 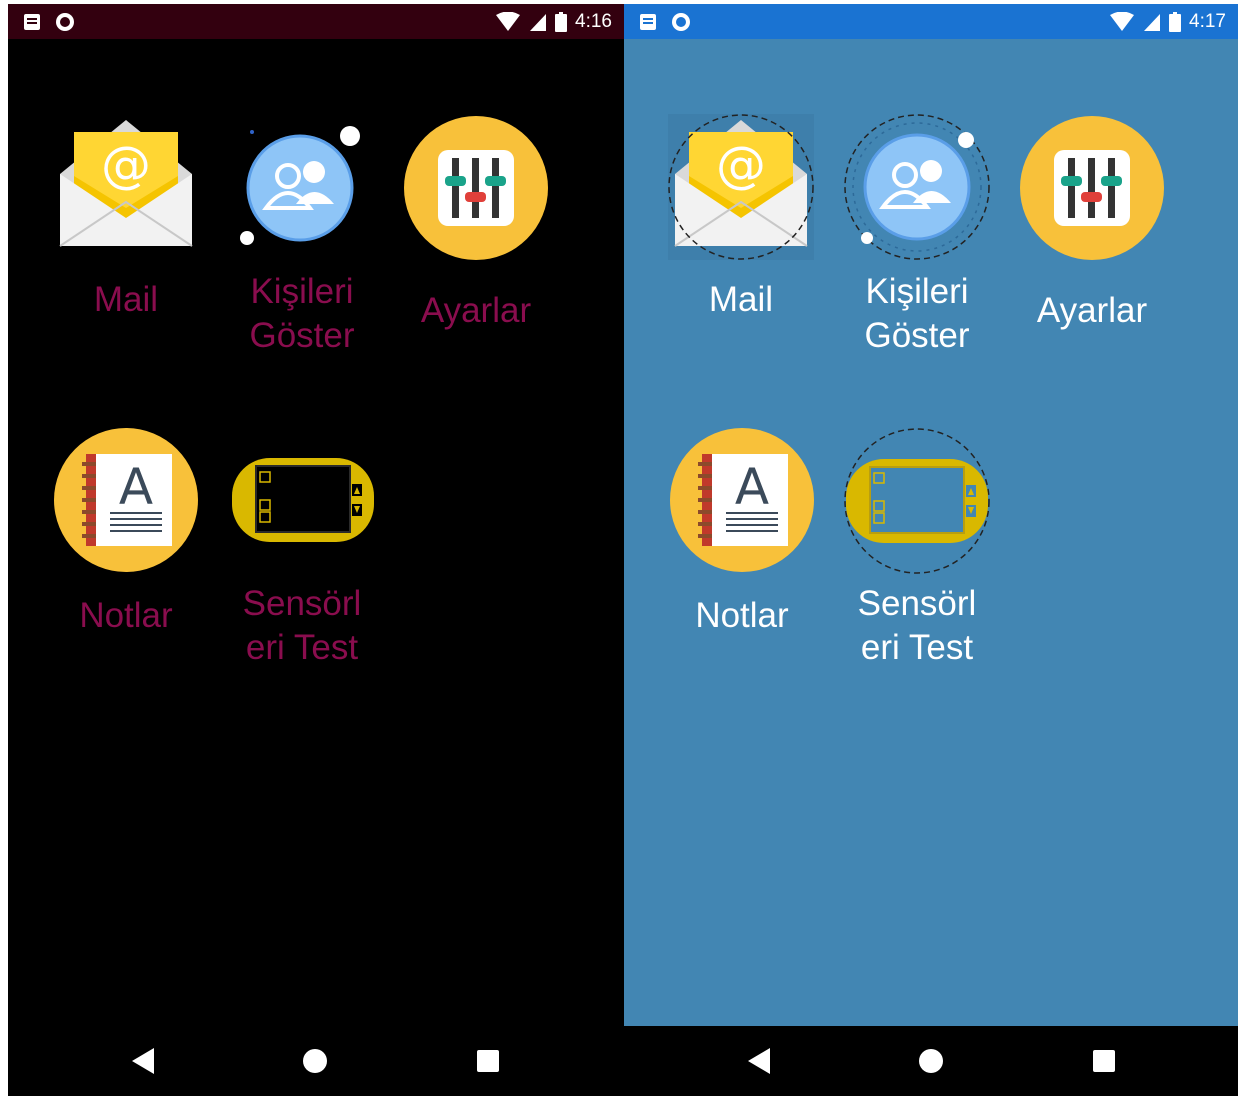 I want to click on status-time: 4:17, so click(x=1207, y=21).